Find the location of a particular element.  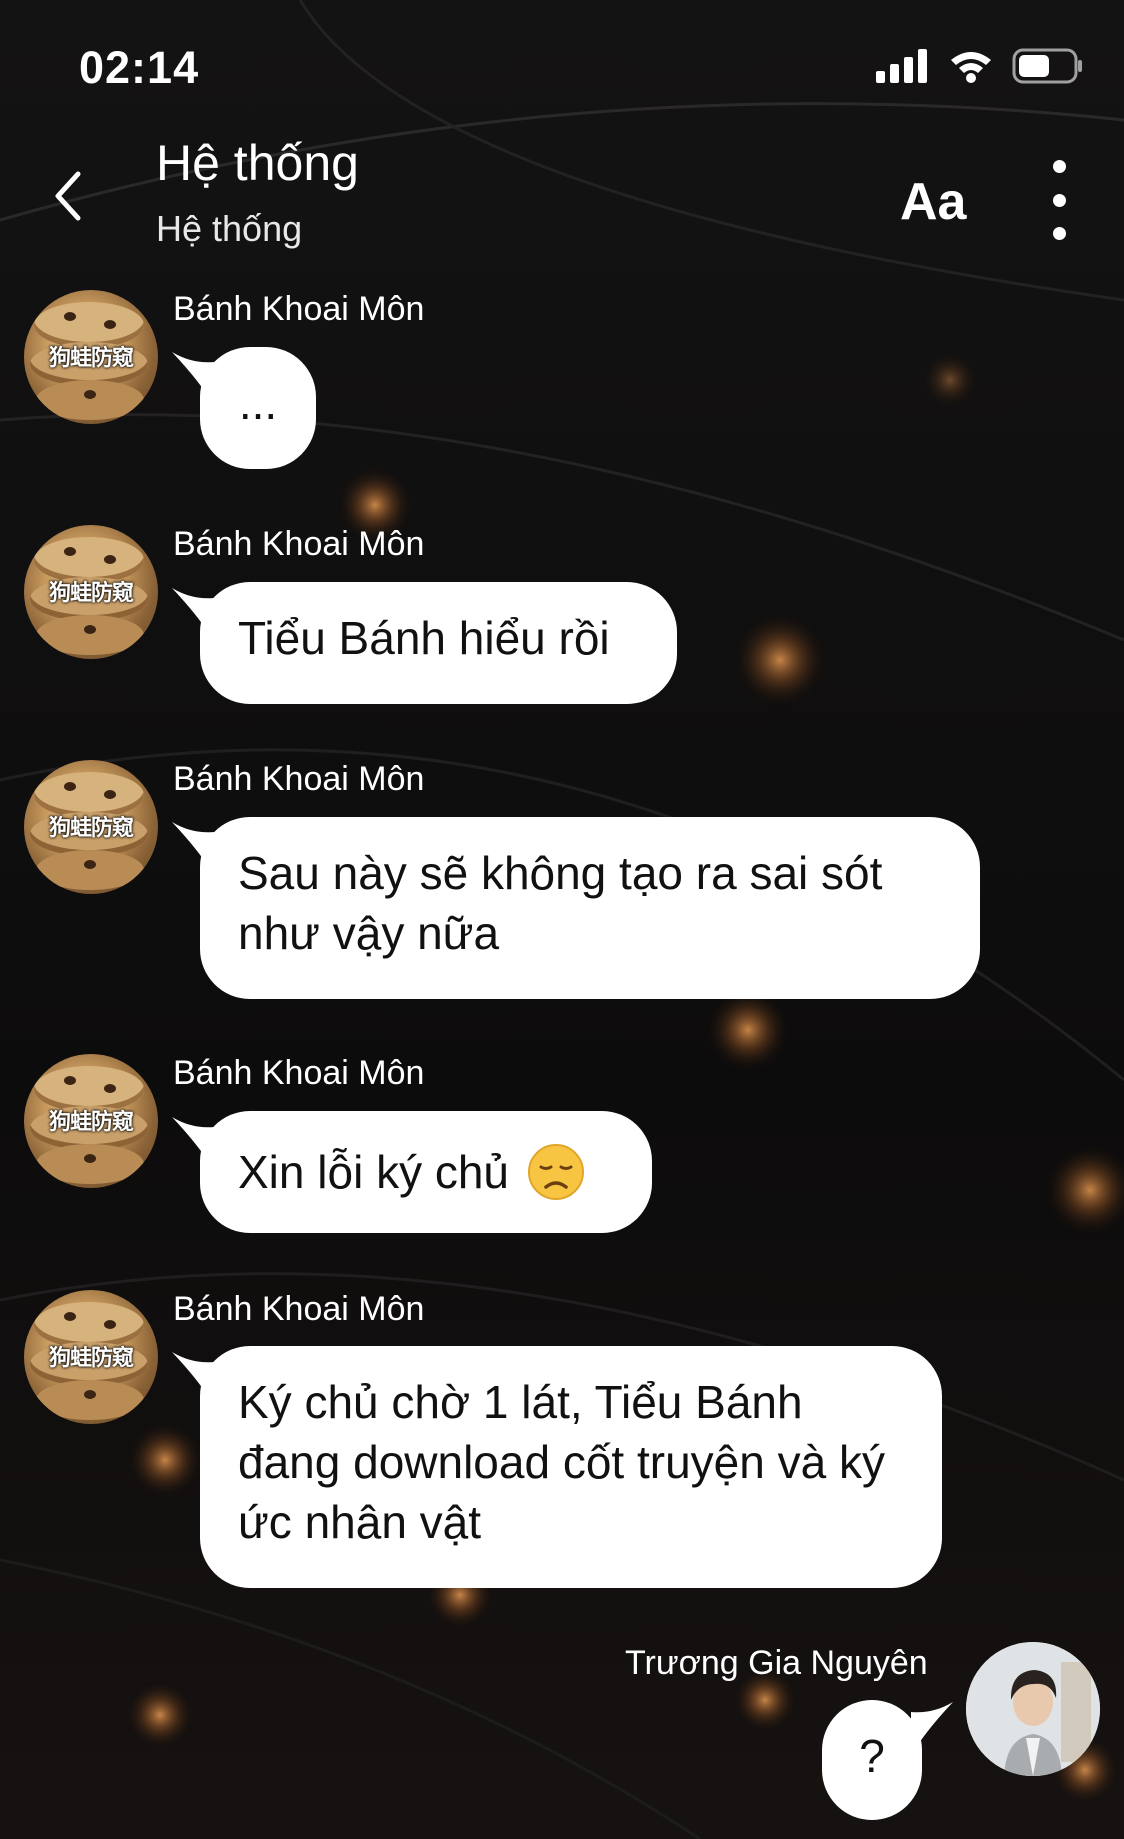

more-options-button is located at coordinates (1059, 200).